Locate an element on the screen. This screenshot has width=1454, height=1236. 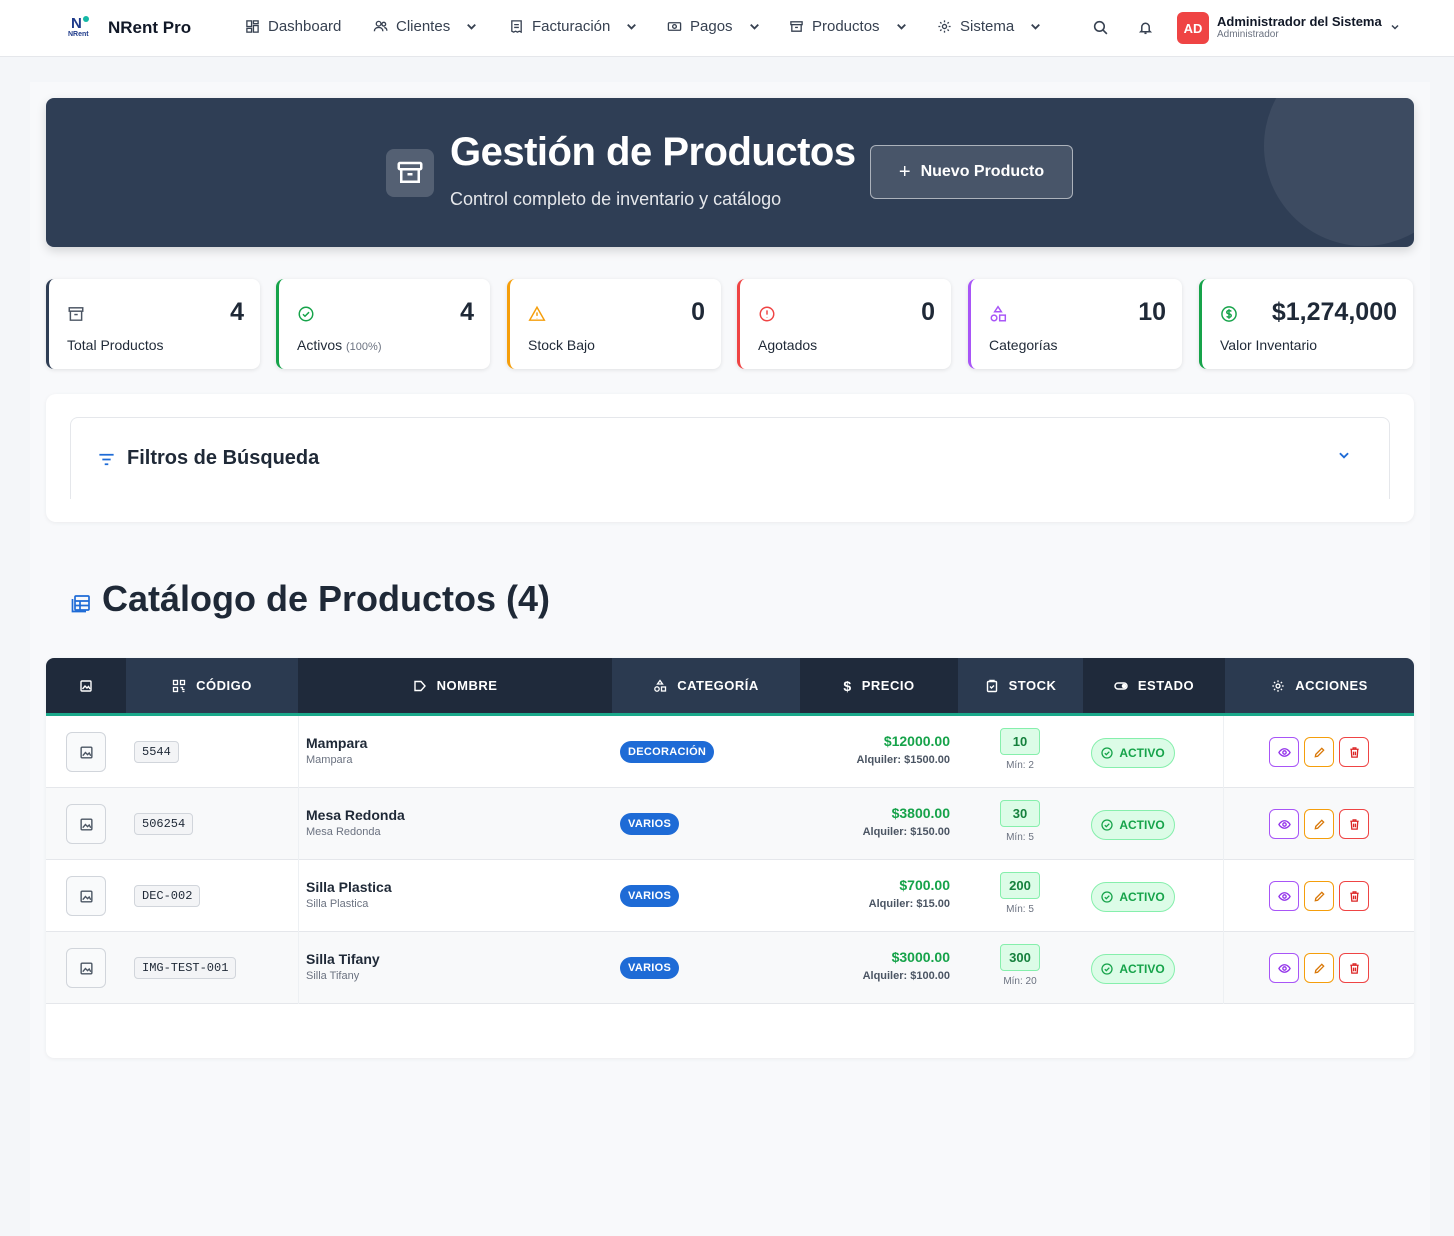
stat-label: Agotados is located at coordinates (788, 345).